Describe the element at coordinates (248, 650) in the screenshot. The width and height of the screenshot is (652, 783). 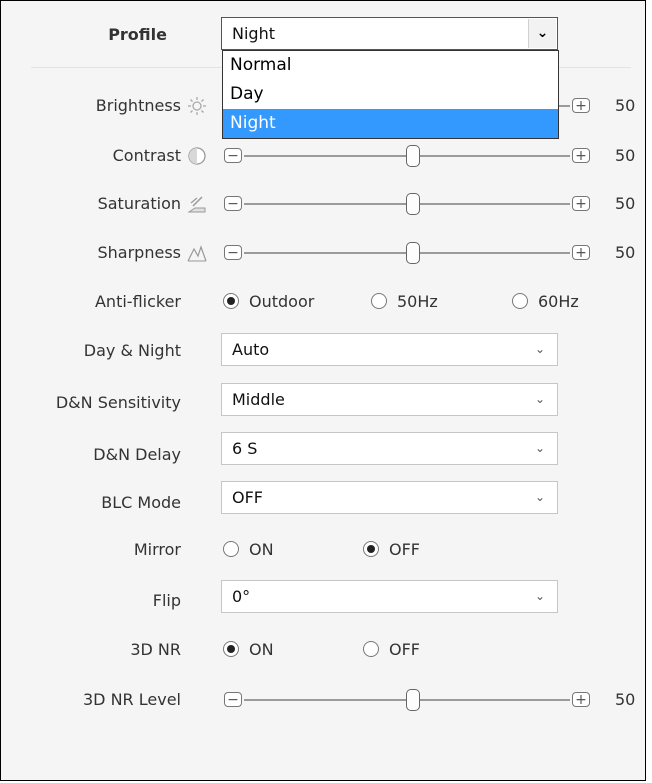
I see `nr3d-option-on: ON` at that location.